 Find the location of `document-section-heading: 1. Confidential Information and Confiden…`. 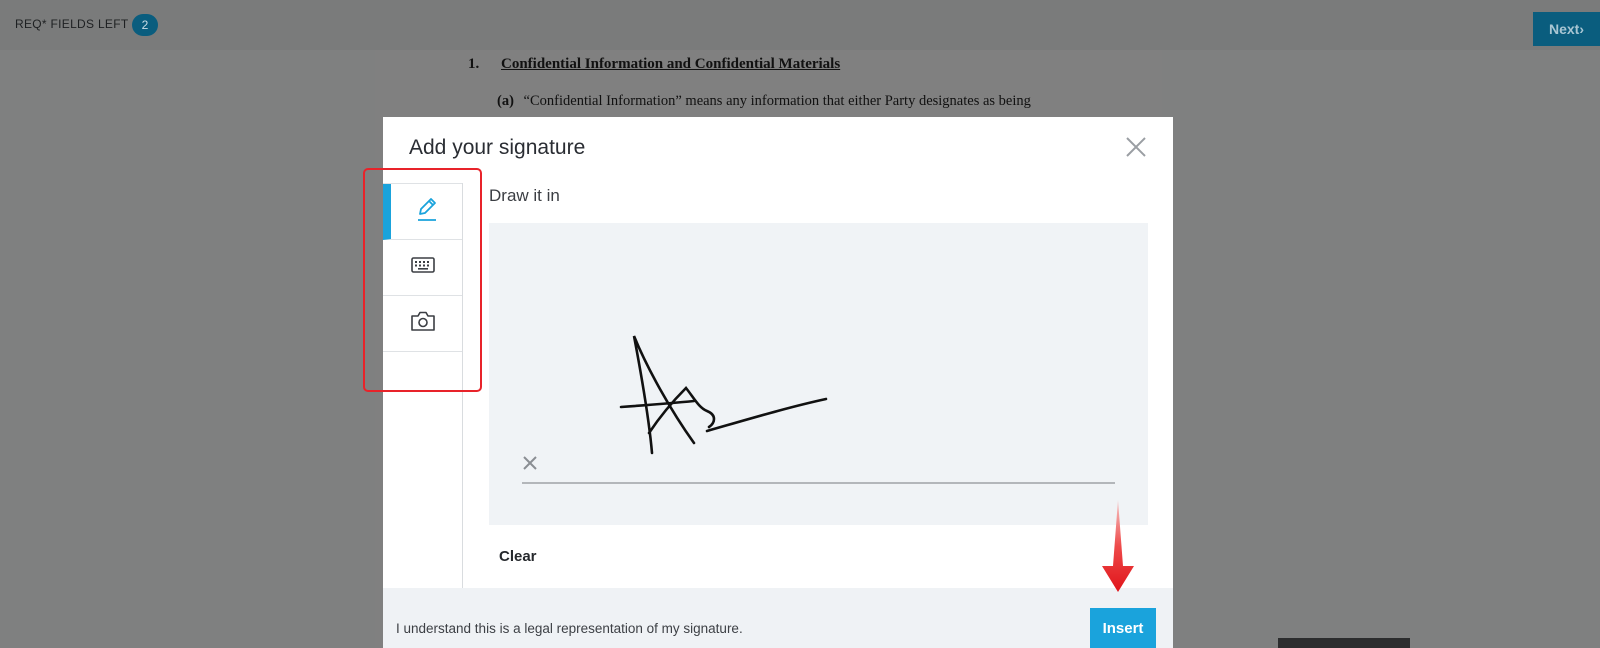

document-section-heading: 1. Confidential Information and Confiden… is located at coordinates (654, 64).